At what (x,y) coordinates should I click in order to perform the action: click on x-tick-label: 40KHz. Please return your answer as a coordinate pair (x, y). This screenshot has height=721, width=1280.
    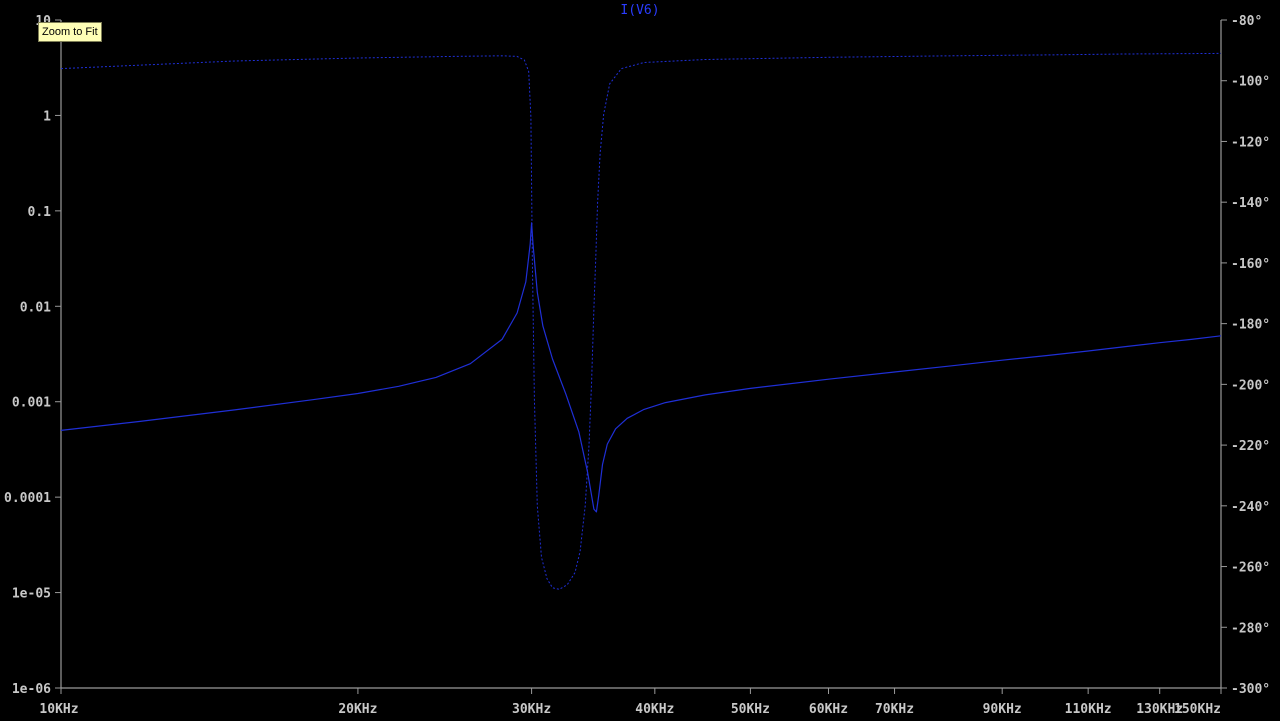
    Looking at the image, I should click on (654, 709).